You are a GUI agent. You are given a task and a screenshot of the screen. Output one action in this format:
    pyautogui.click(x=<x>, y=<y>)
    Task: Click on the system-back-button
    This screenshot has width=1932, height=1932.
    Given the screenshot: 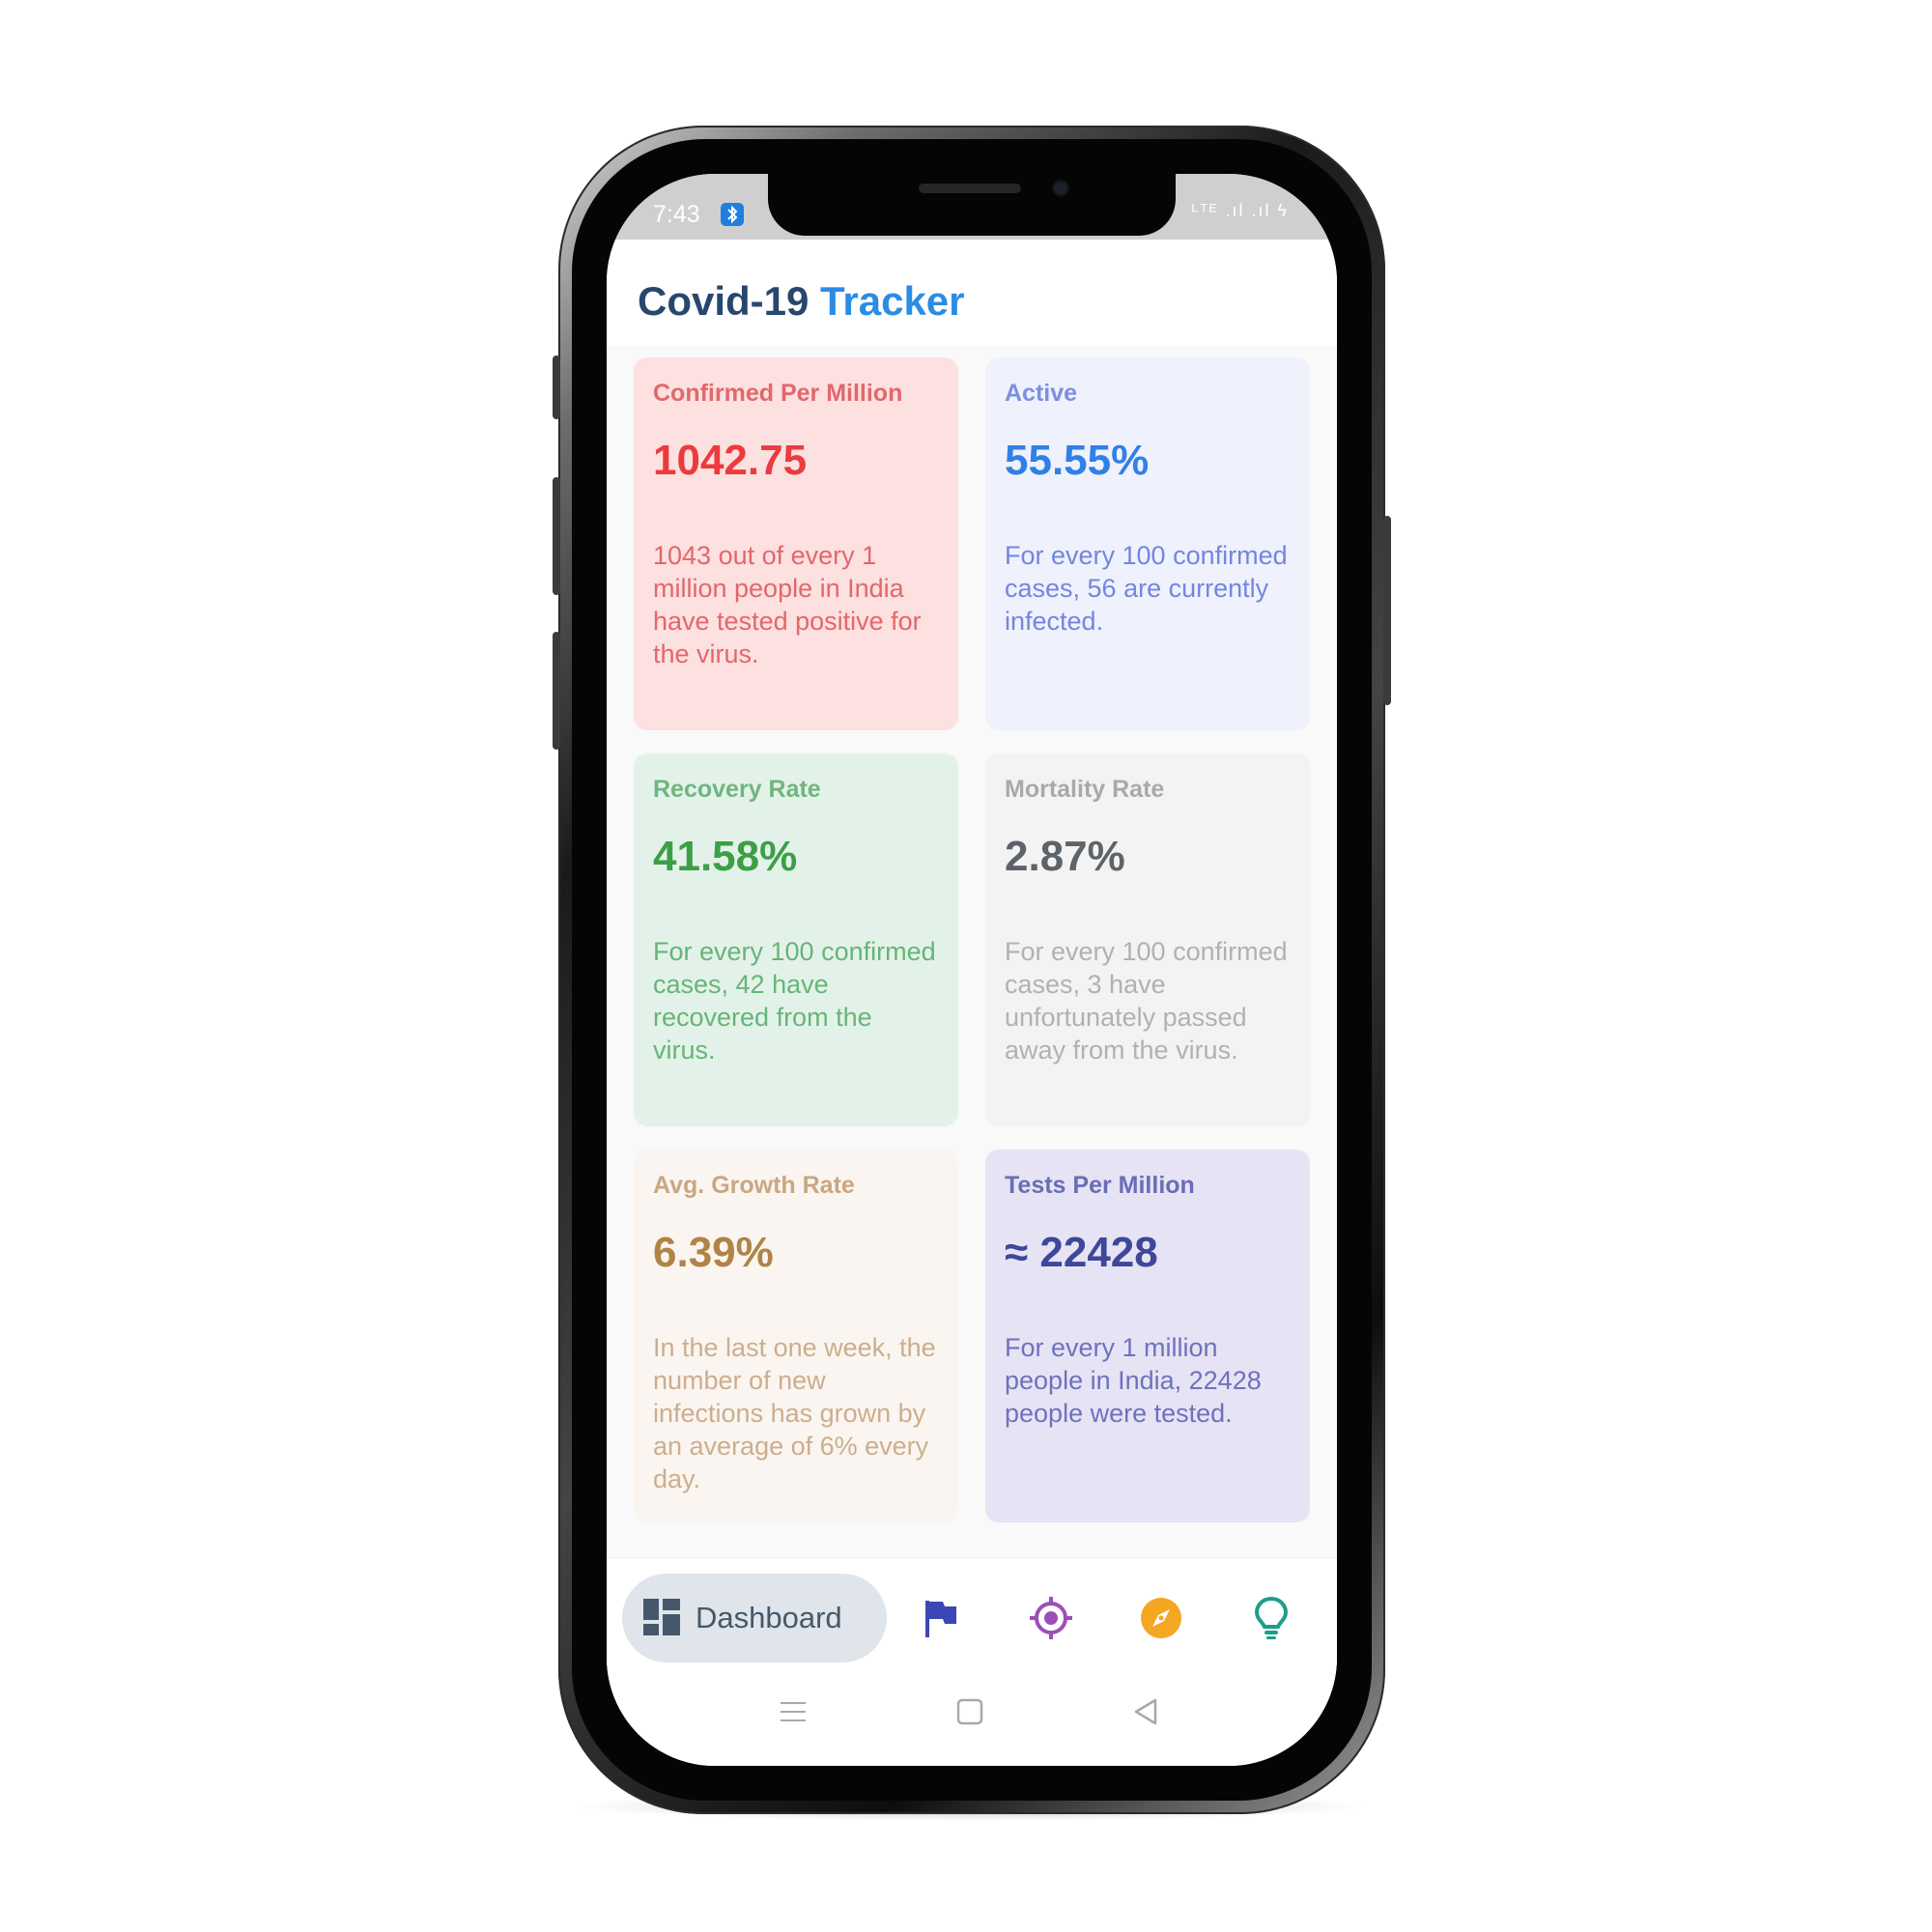 What is the action you would take?
    pyautogui.click(x=1145, y=1711)
    